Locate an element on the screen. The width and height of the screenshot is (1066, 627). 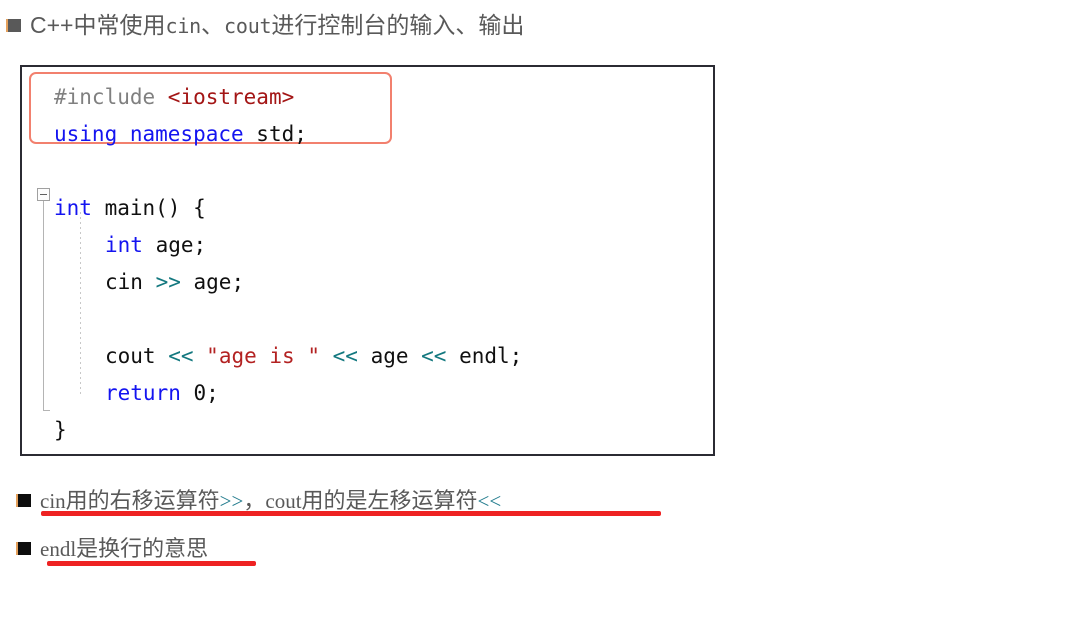
code-line: cin >> age; is located at coordinates (174, 282).